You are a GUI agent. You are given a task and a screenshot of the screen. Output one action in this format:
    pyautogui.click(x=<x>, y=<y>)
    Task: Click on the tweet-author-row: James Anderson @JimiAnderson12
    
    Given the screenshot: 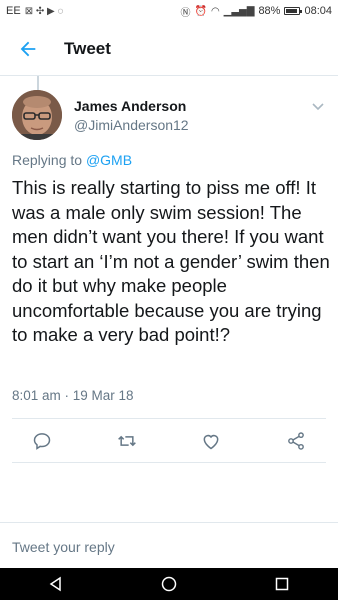 What is the action you would take?
    pyautogui.click(x=169, y=118)
    